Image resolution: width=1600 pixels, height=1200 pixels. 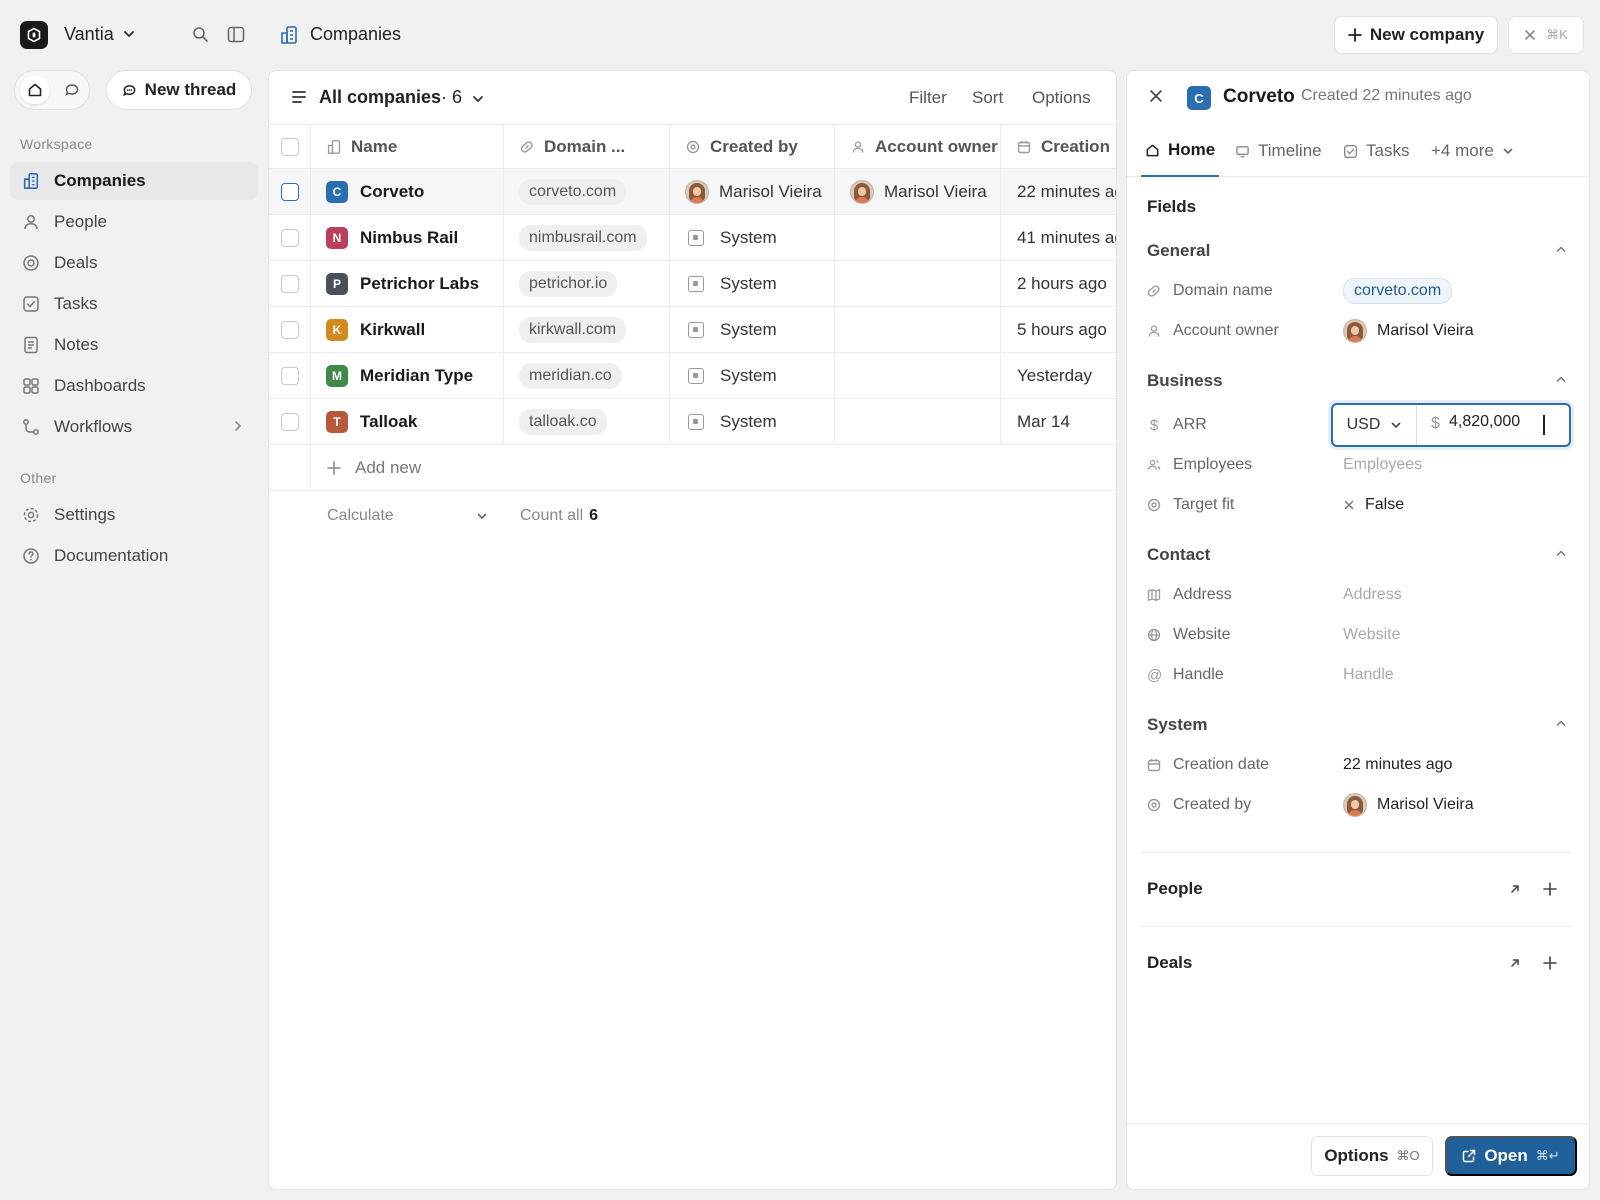 What do you see at coordinates (407, 516) in the screenshot?
I see `calculate-dropdown: Calculate` at bounding box center [407, 516].